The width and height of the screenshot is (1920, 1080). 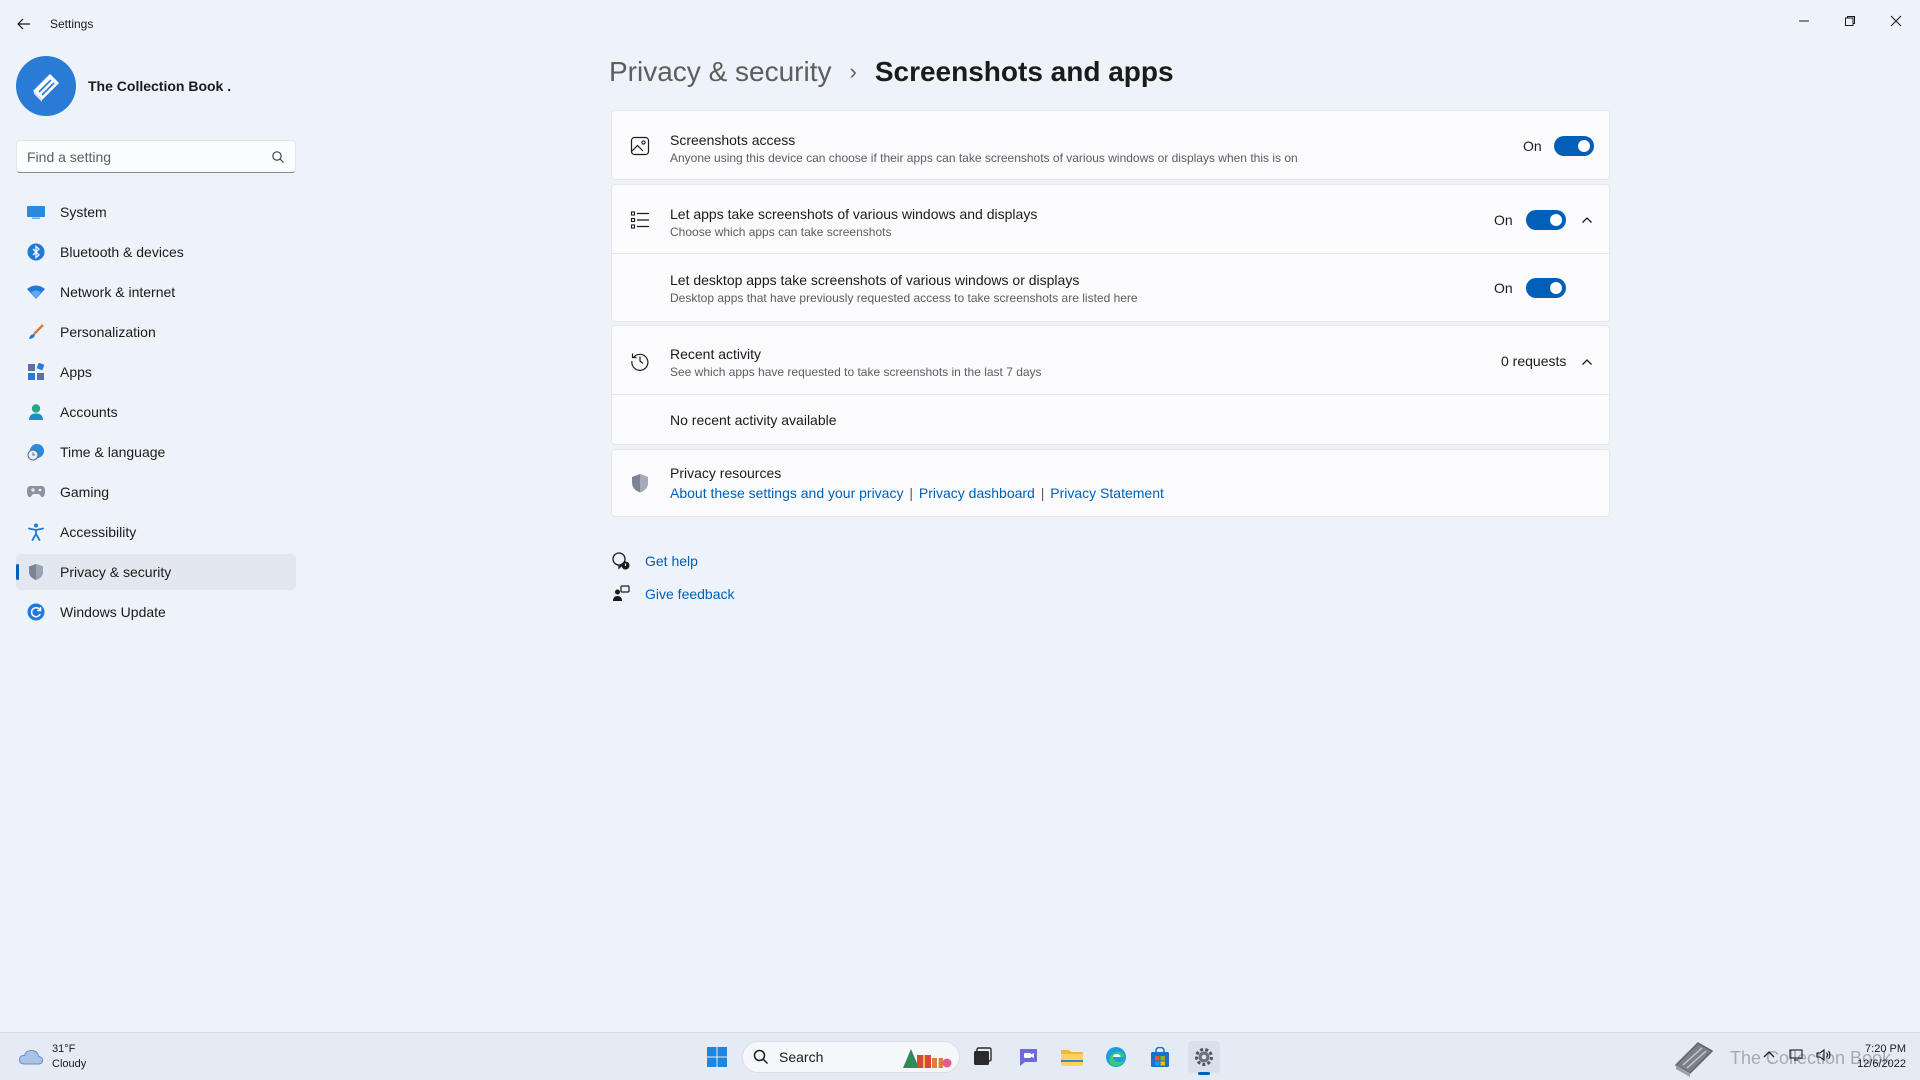 I want to click on privacy-resources-title: Privacy resources, so click(x=726, y=473).